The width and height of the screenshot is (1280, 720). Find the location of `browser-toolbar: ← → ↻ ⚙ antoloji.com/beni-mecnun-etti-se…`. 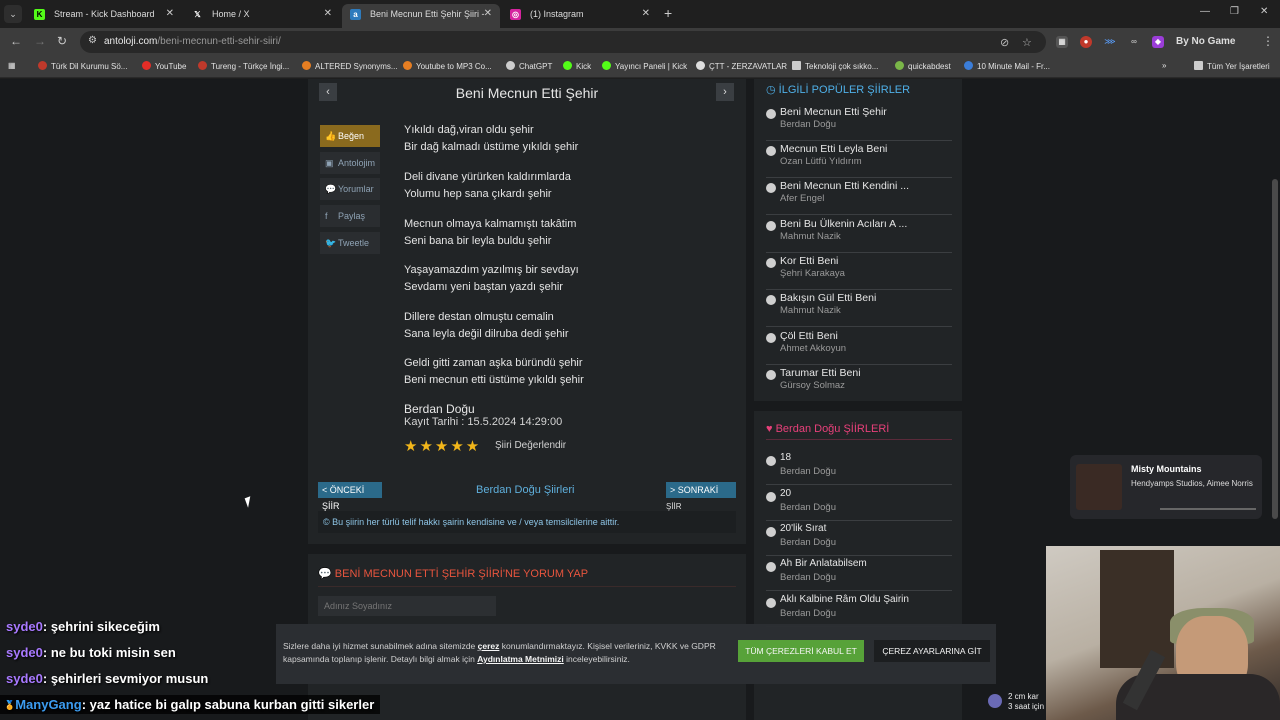

browser-toolbar: ← → ↻ ⚙ antoloji.com/beni-mecnun-etti-se… is located at coordinates (640, 42).